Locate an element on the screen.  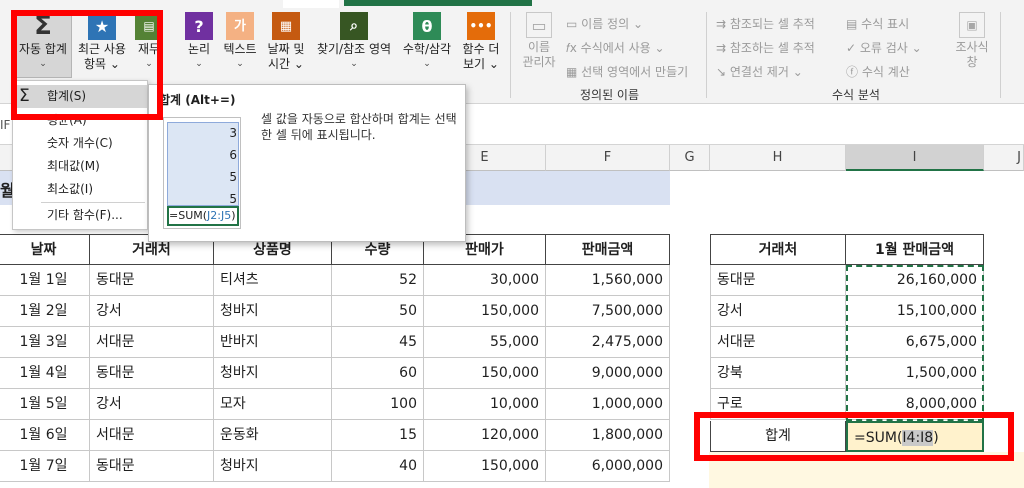
group-divider is located at coordinates (1000, 55).